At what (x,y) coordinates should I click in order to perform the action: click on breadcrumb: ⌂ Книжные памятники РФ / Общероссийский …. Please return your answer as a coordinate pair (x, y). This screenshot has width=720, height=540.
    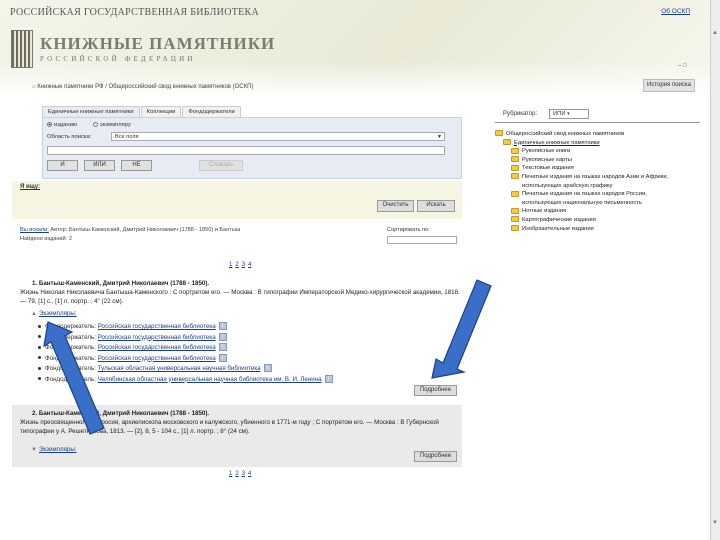
    Looking at the image, I should click on (142, 87).